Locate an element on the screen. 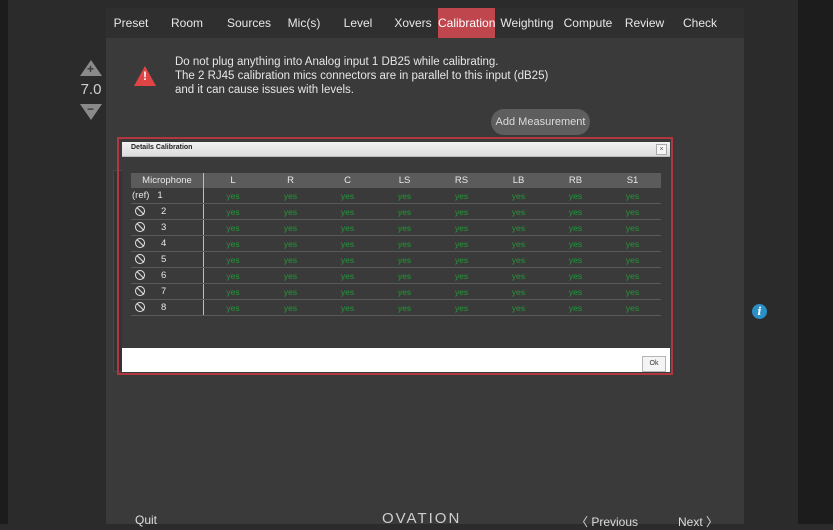 This screenshot has height=530, width=833. table-row: (ref) 1 yes yes yes yes yes yes yes yes is located at coordinates (396, 196).